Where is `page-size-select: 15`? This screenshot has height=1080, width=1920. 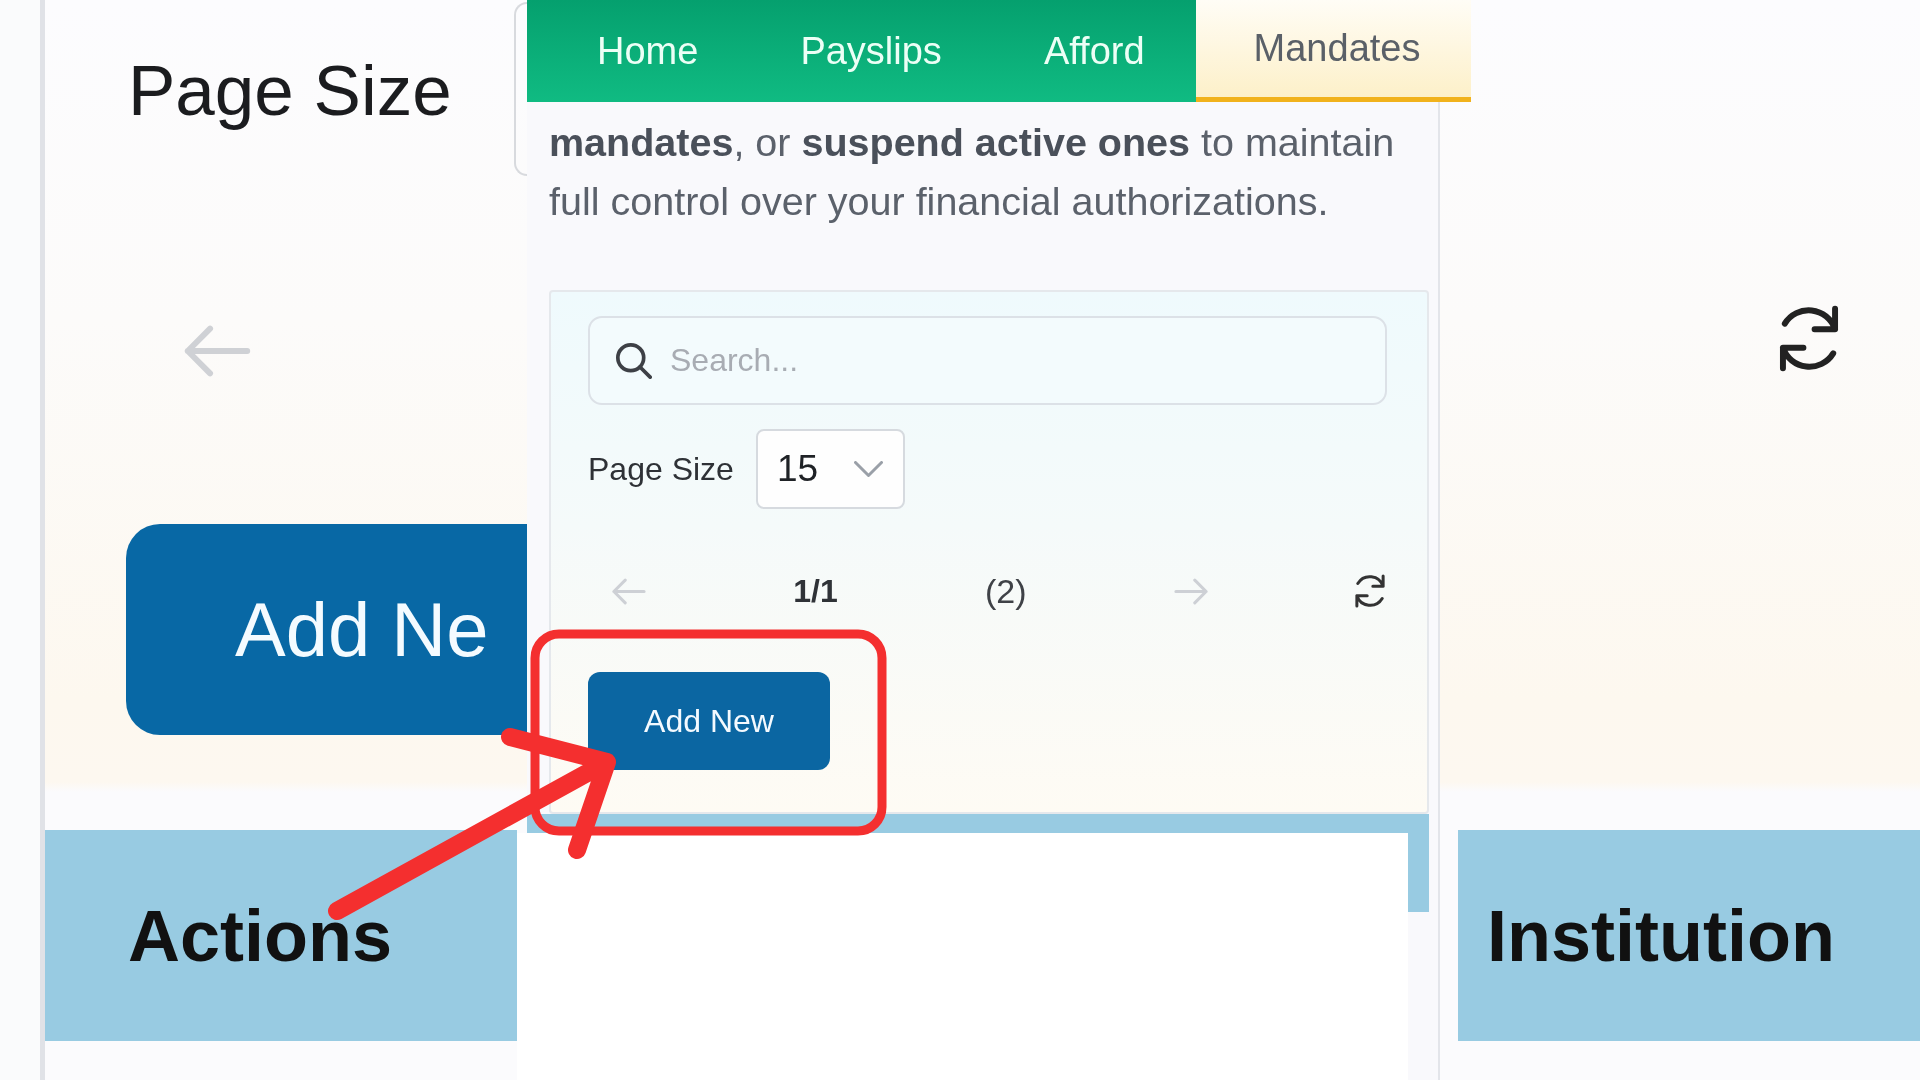 page-size-select: 15 is located at coordinates (830, 469).